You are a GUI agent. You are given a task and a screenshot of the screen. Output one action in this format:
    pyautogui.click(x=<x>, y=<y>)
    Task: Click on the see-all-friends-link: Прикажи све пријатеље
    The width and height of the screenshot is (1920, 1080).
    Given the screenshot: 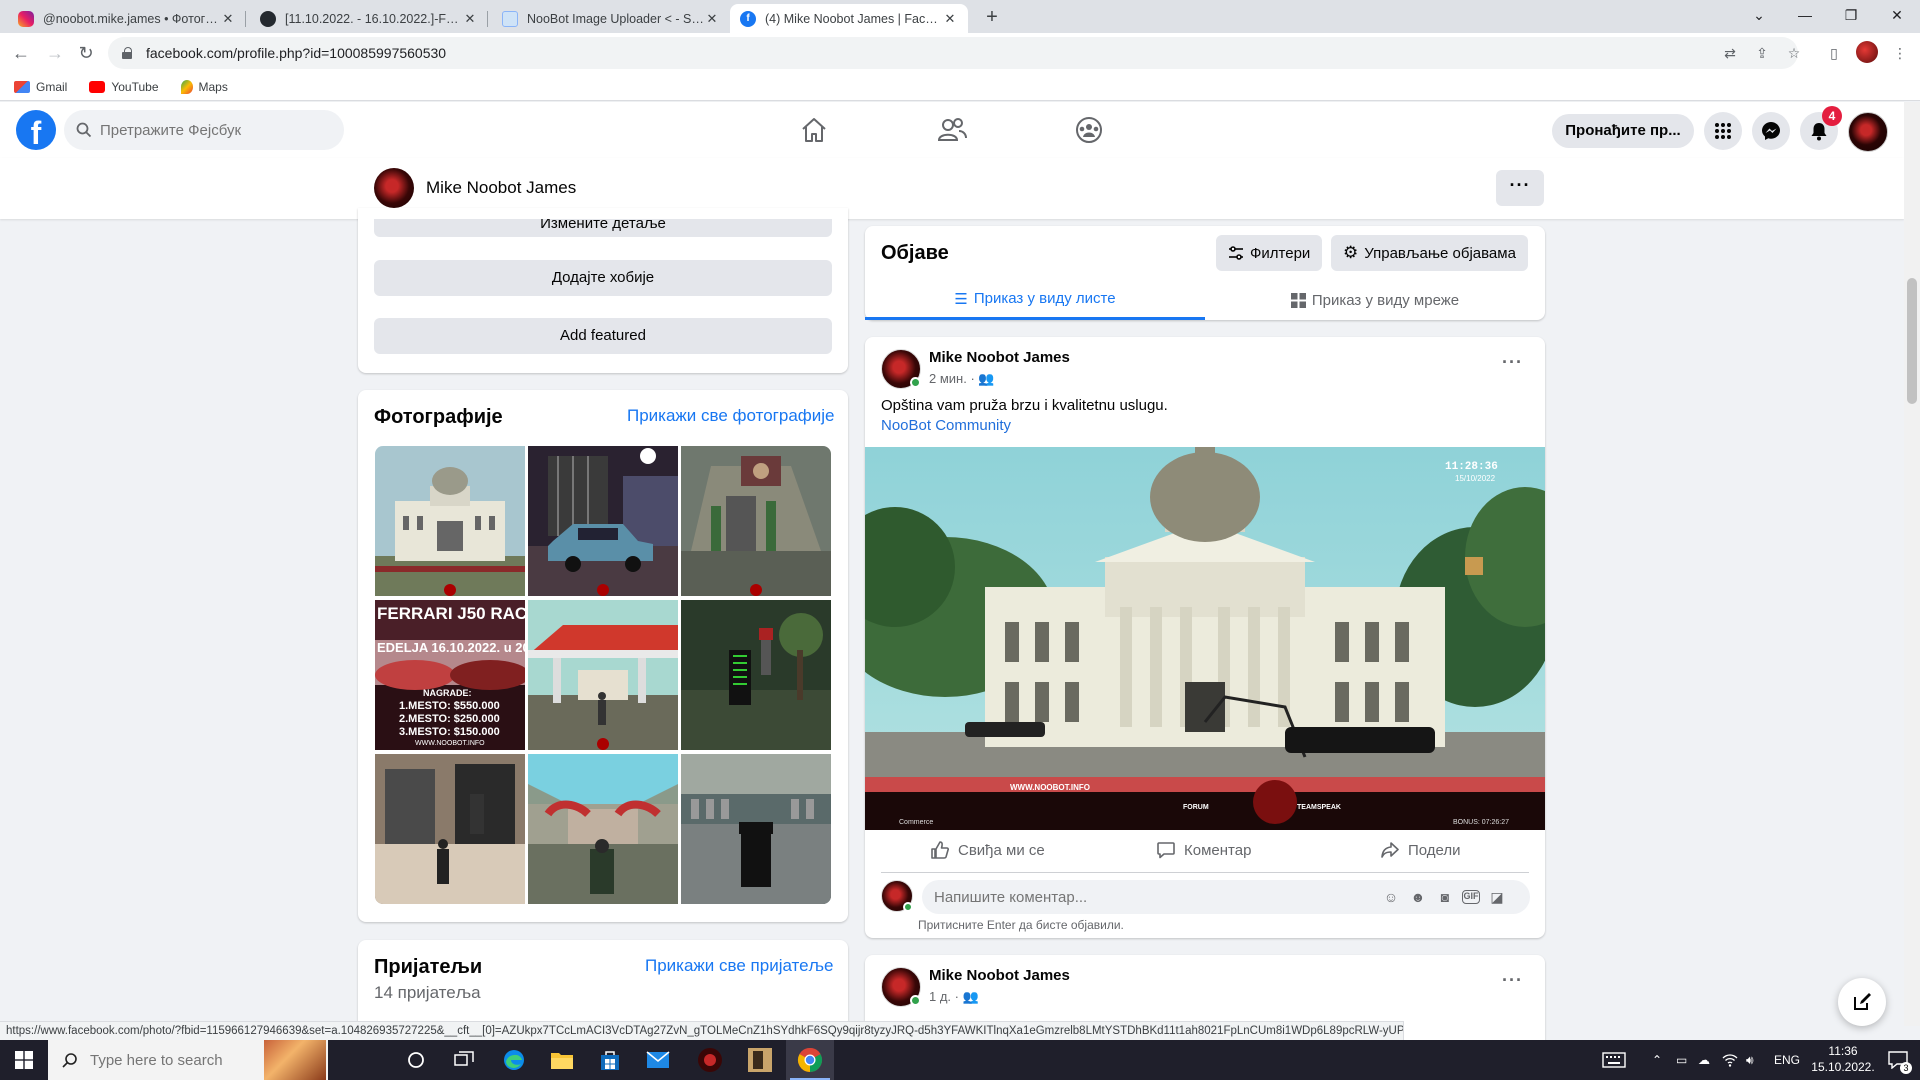 What is the action you would take?
    pyautogui.click(x=739, y=966)
    